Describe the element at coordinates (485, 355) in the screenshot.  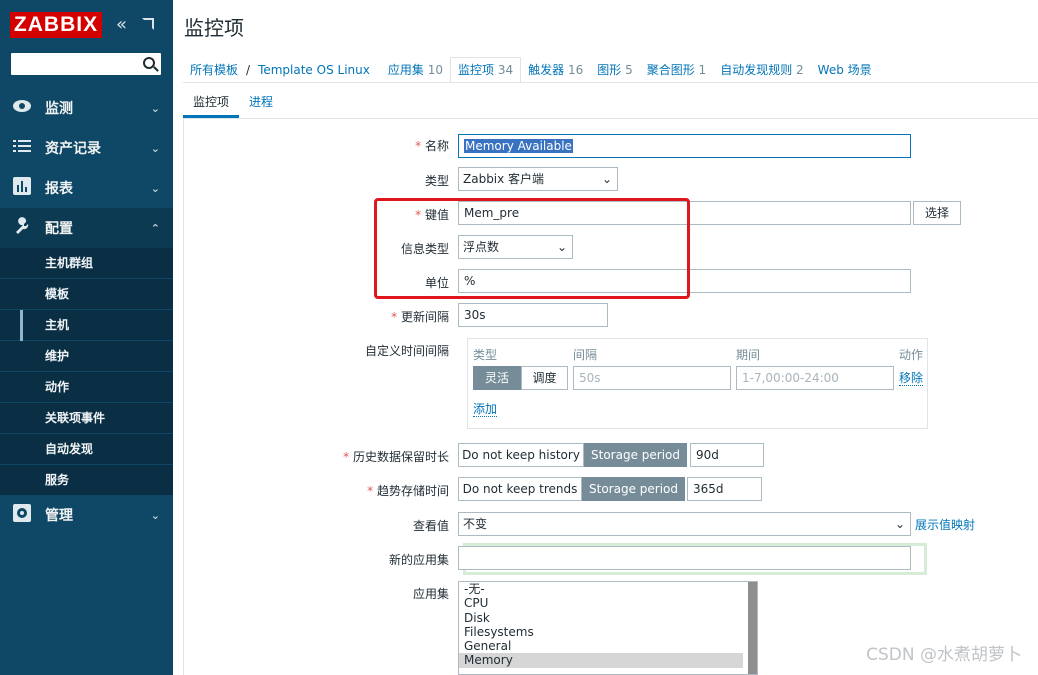
I see `header-type: 类型` at that location.